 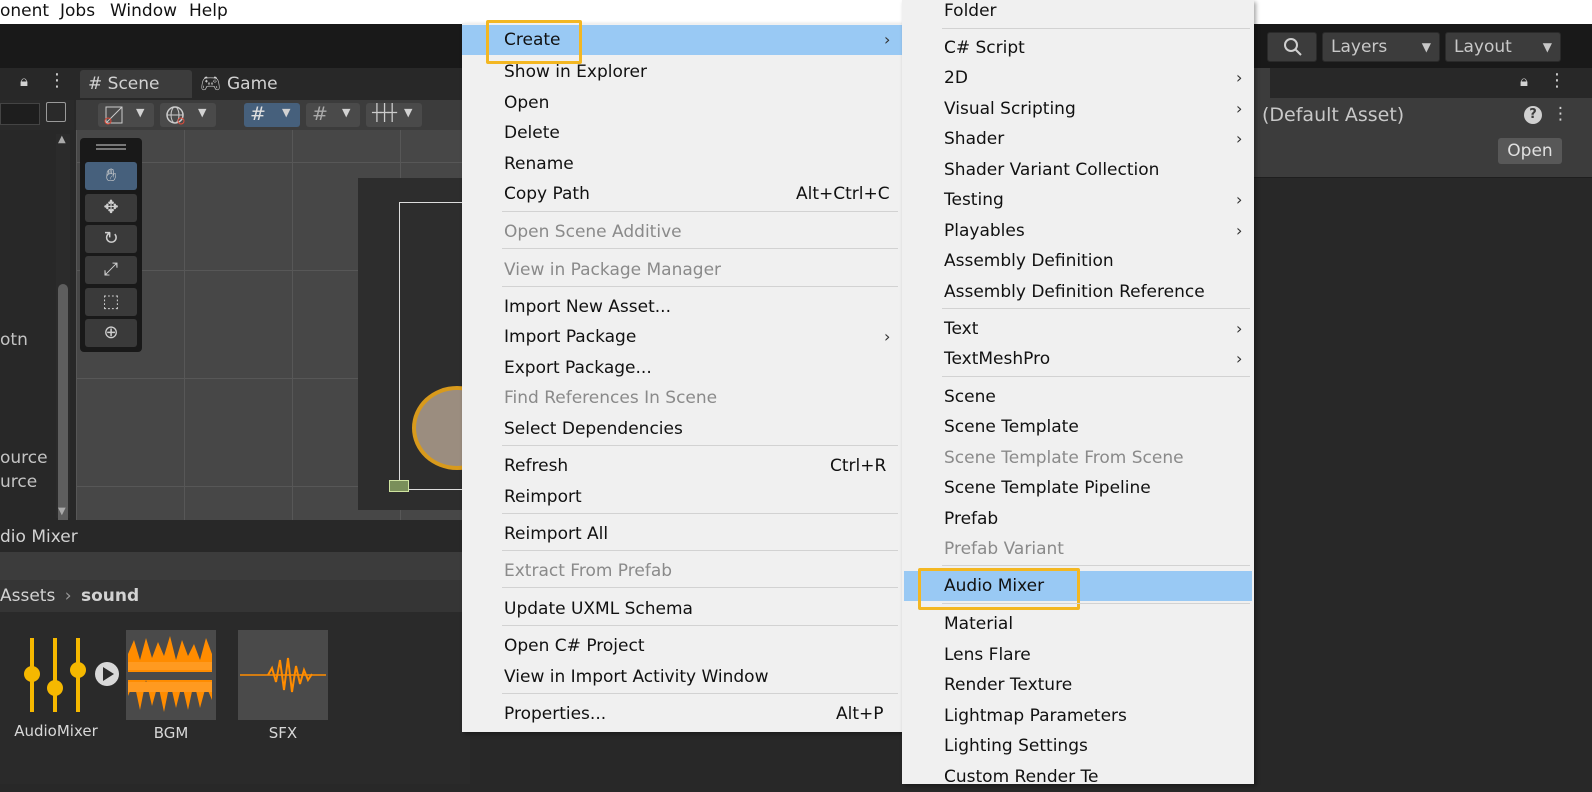 I want to click on submenu-item-csharp-script: C# Script, so click(x=1078, y=48).